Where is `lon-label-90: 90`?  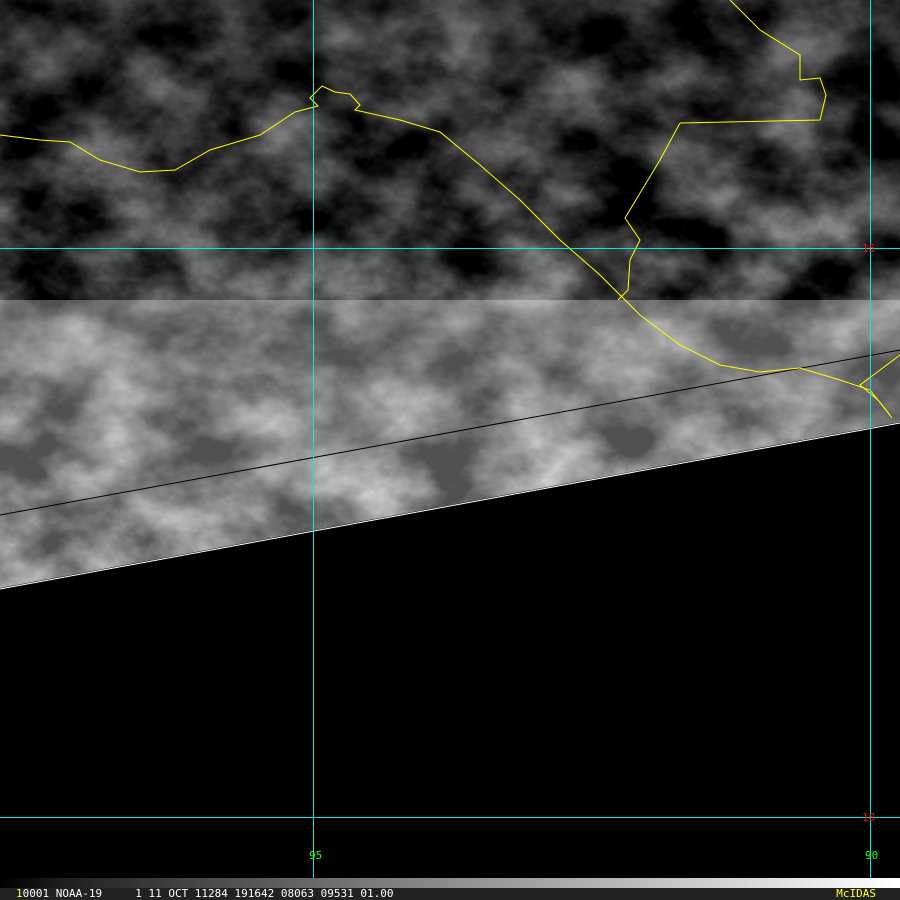
lon-label-90: 90 is located at coordinates (872, 855).